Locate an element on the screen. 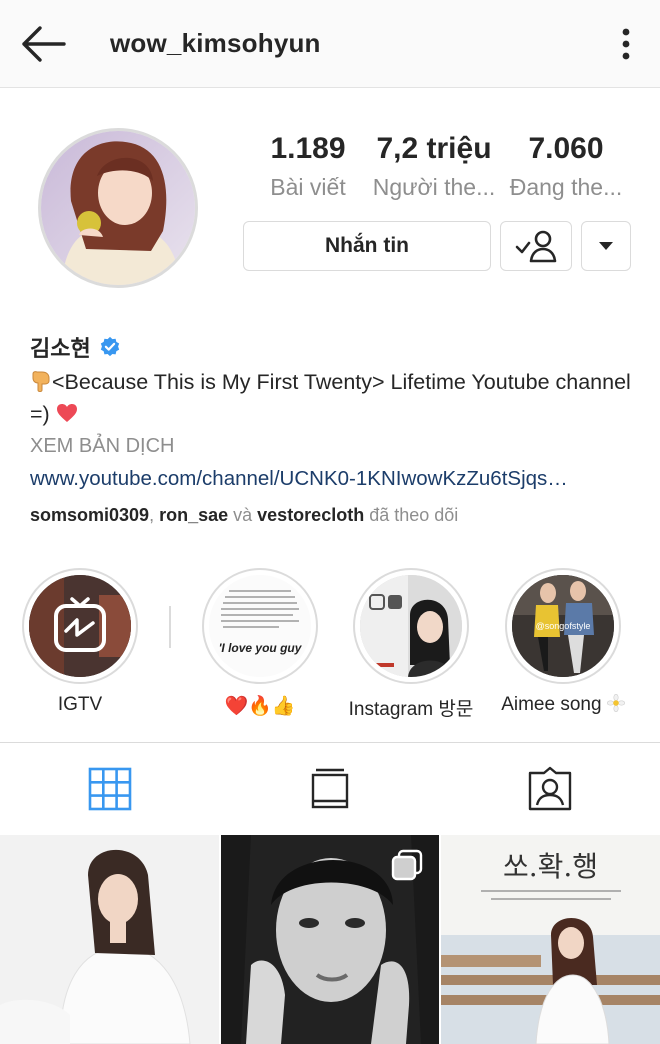  highlight-note-ring: 'I love you guy is located at coordinates (260, 626).